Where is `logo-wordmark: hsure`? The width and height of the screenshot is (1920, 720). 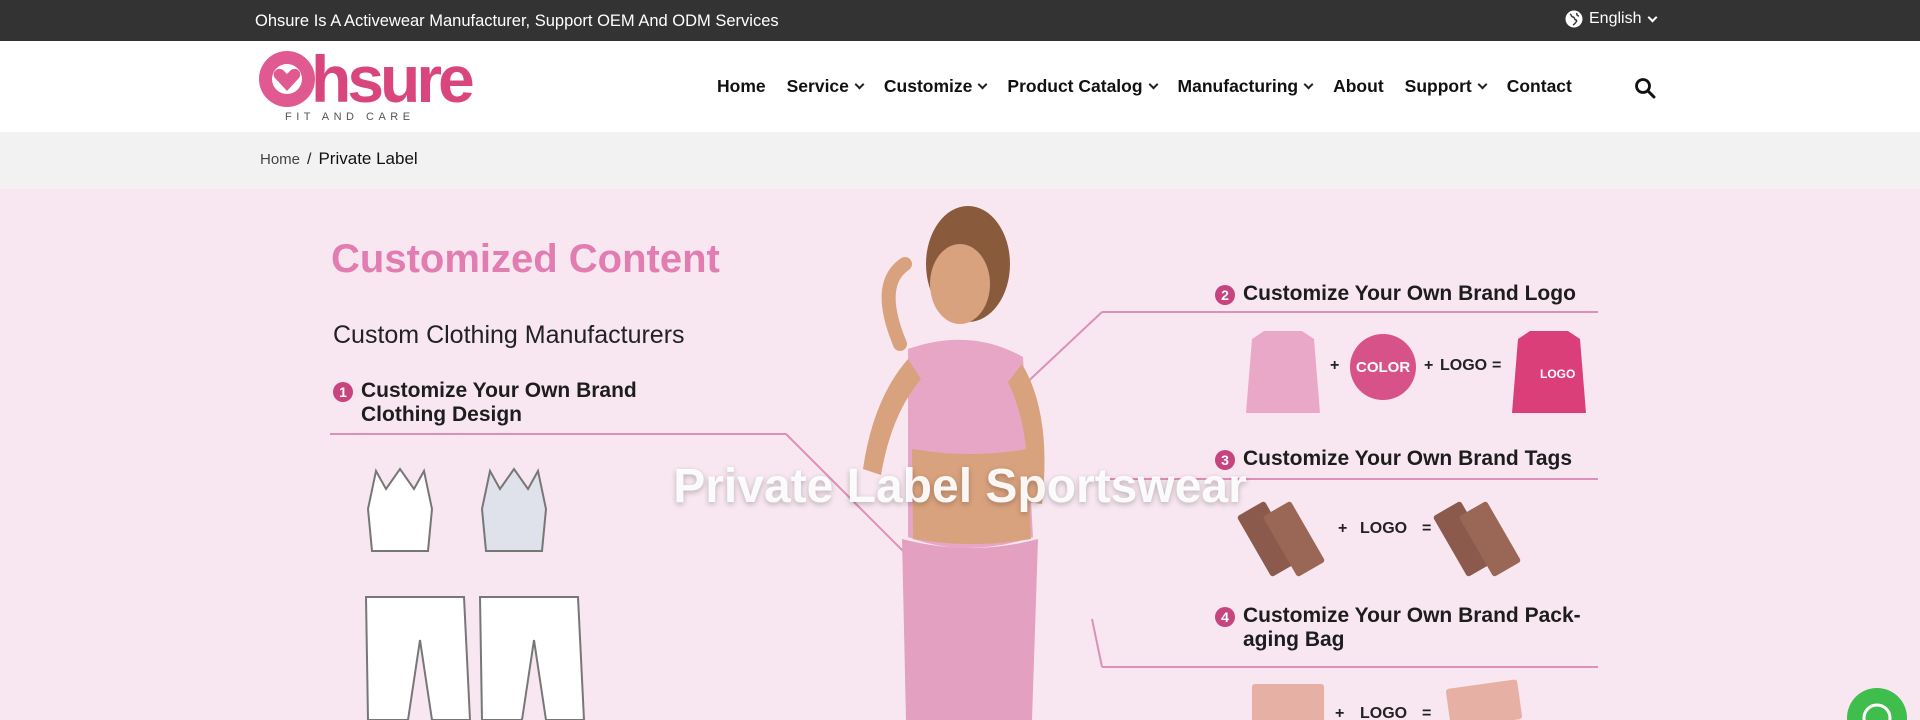 logo-wordmark: hsure is located at coordinates (393, 79).